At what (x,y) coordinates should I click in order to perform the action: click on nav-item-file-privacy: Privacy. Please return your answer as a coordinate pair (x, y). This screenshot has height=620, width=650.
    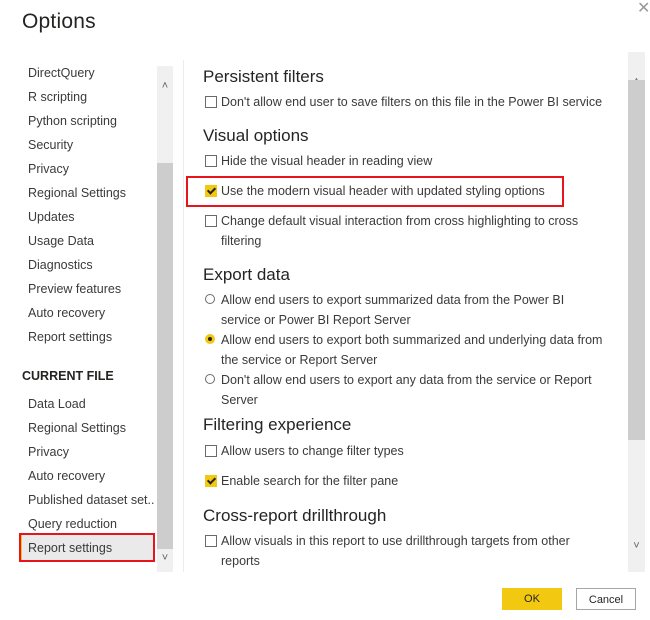
    Looking at the image, I should click on (87, 452).